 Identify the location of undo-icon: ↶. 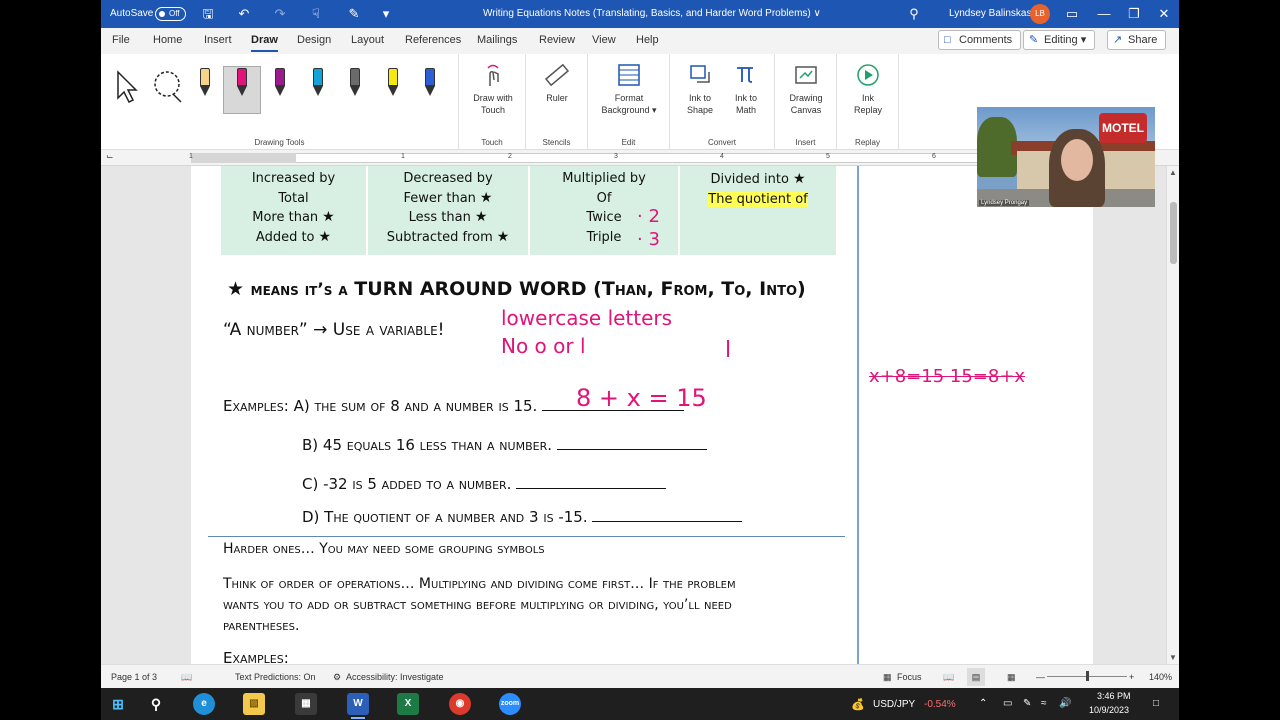
(244, 14).